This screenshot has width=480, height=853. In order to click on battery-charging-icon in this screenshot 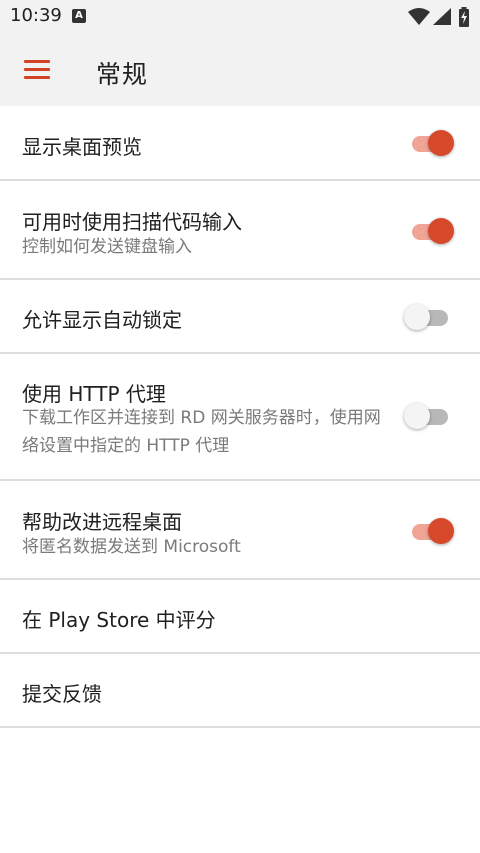, I will do `click(464, 17)`.